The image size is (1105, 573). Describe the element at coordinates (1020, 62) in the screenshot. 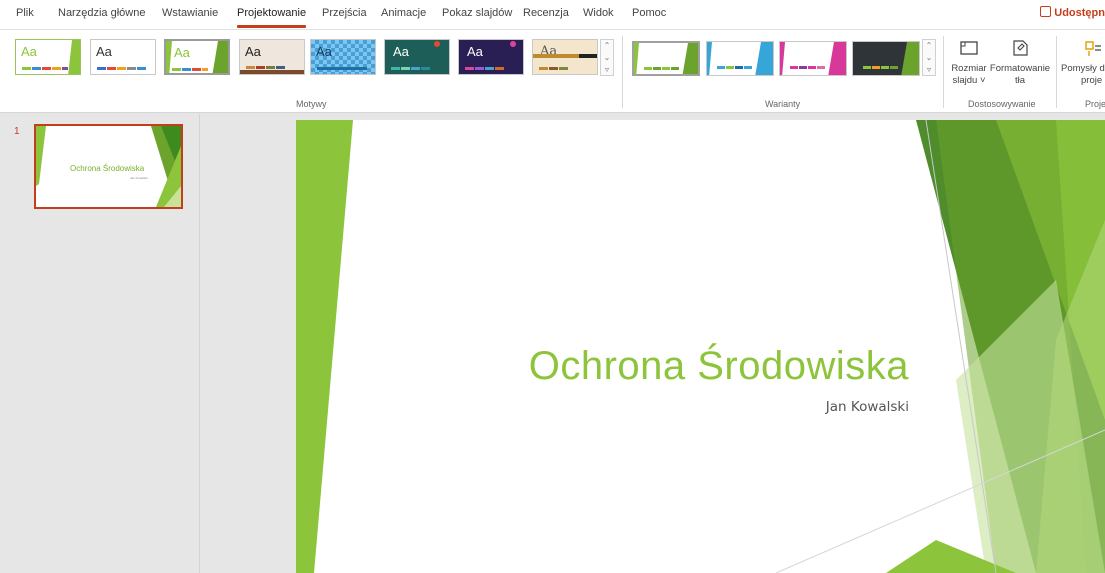

I see `format-background-button: Formatowanie tła` at that location.